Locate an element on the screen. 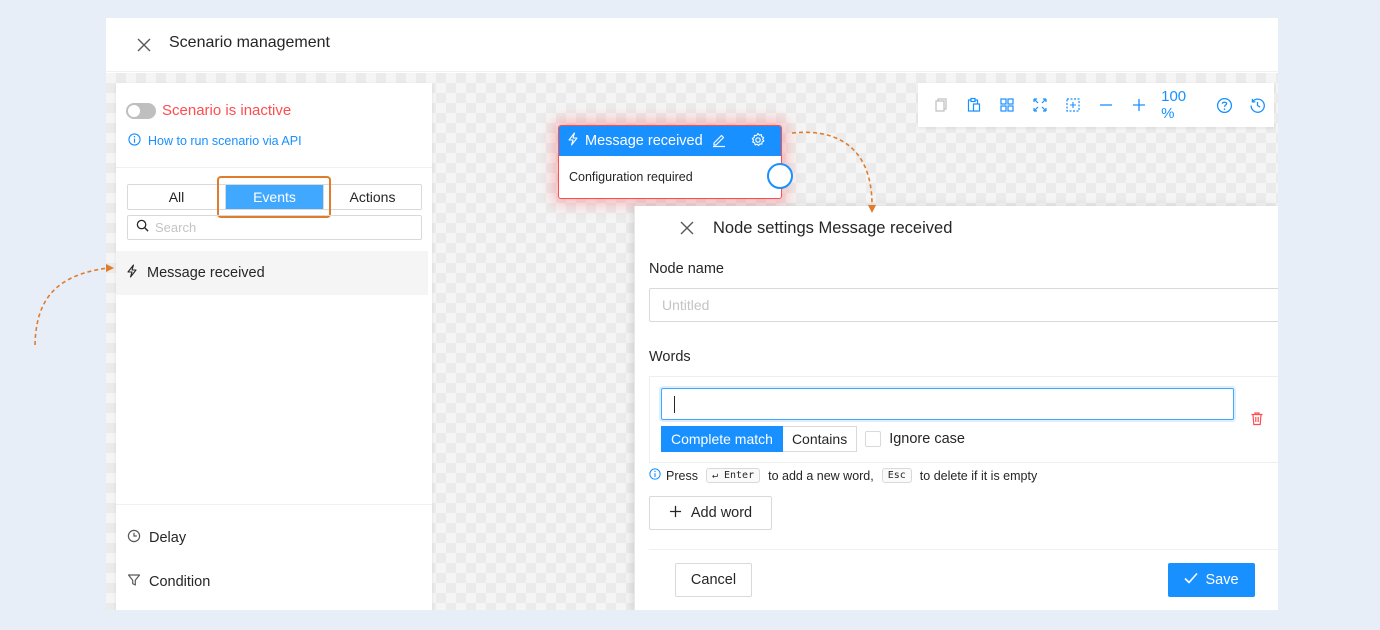 The image size is (1380, 630). text-caret is located at coordinates (674, 404).